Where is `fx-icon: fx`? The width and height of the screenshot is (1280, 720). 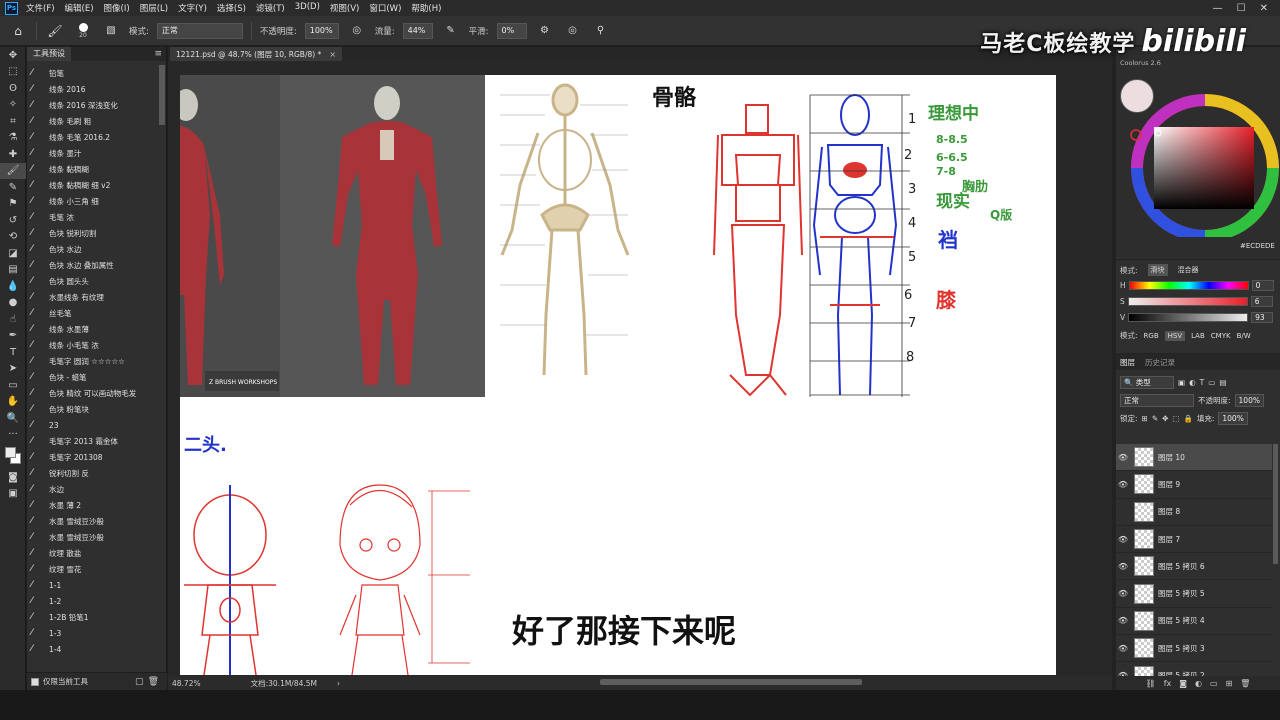 fx-icon: fx is located at coordinates (1168, 683).